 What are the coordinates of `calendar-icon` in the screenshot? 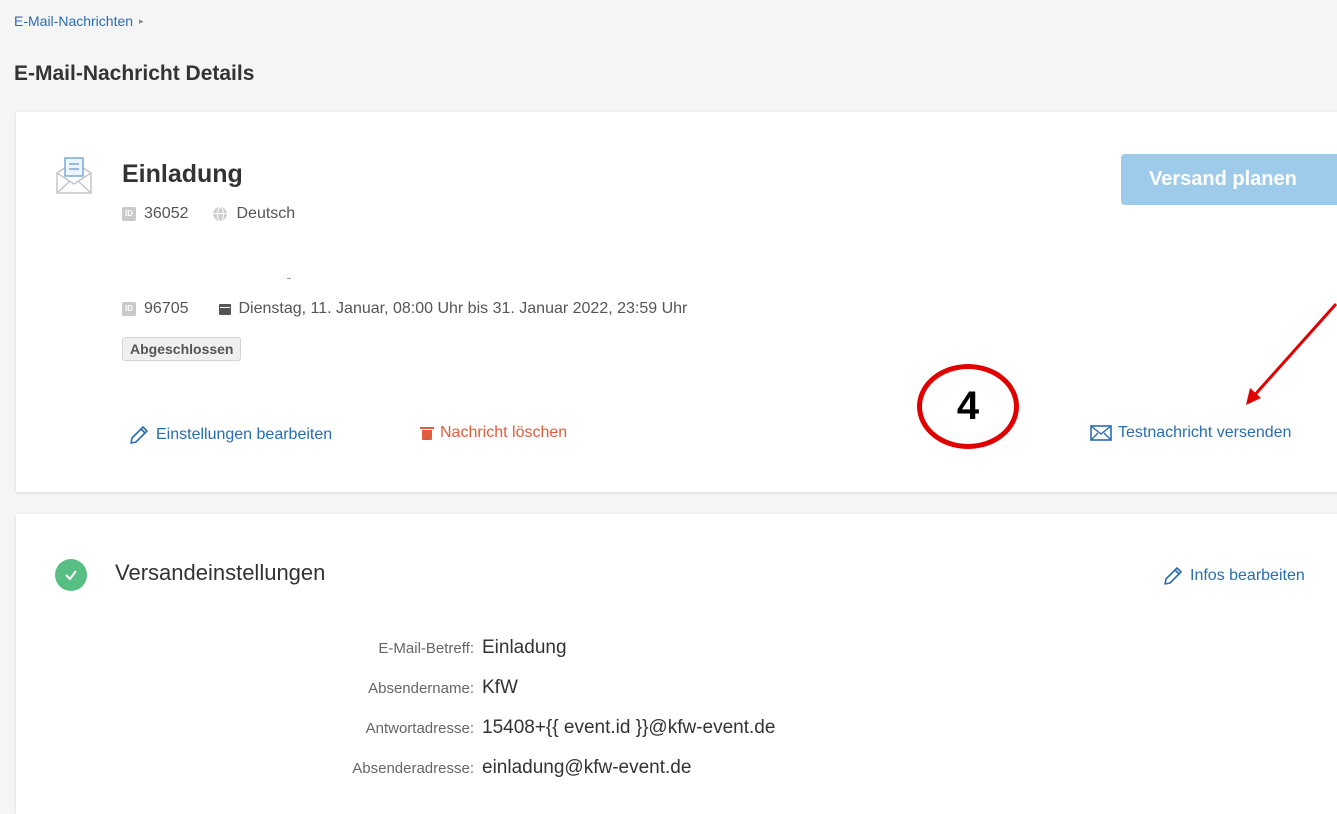 It's located at (224, 309).